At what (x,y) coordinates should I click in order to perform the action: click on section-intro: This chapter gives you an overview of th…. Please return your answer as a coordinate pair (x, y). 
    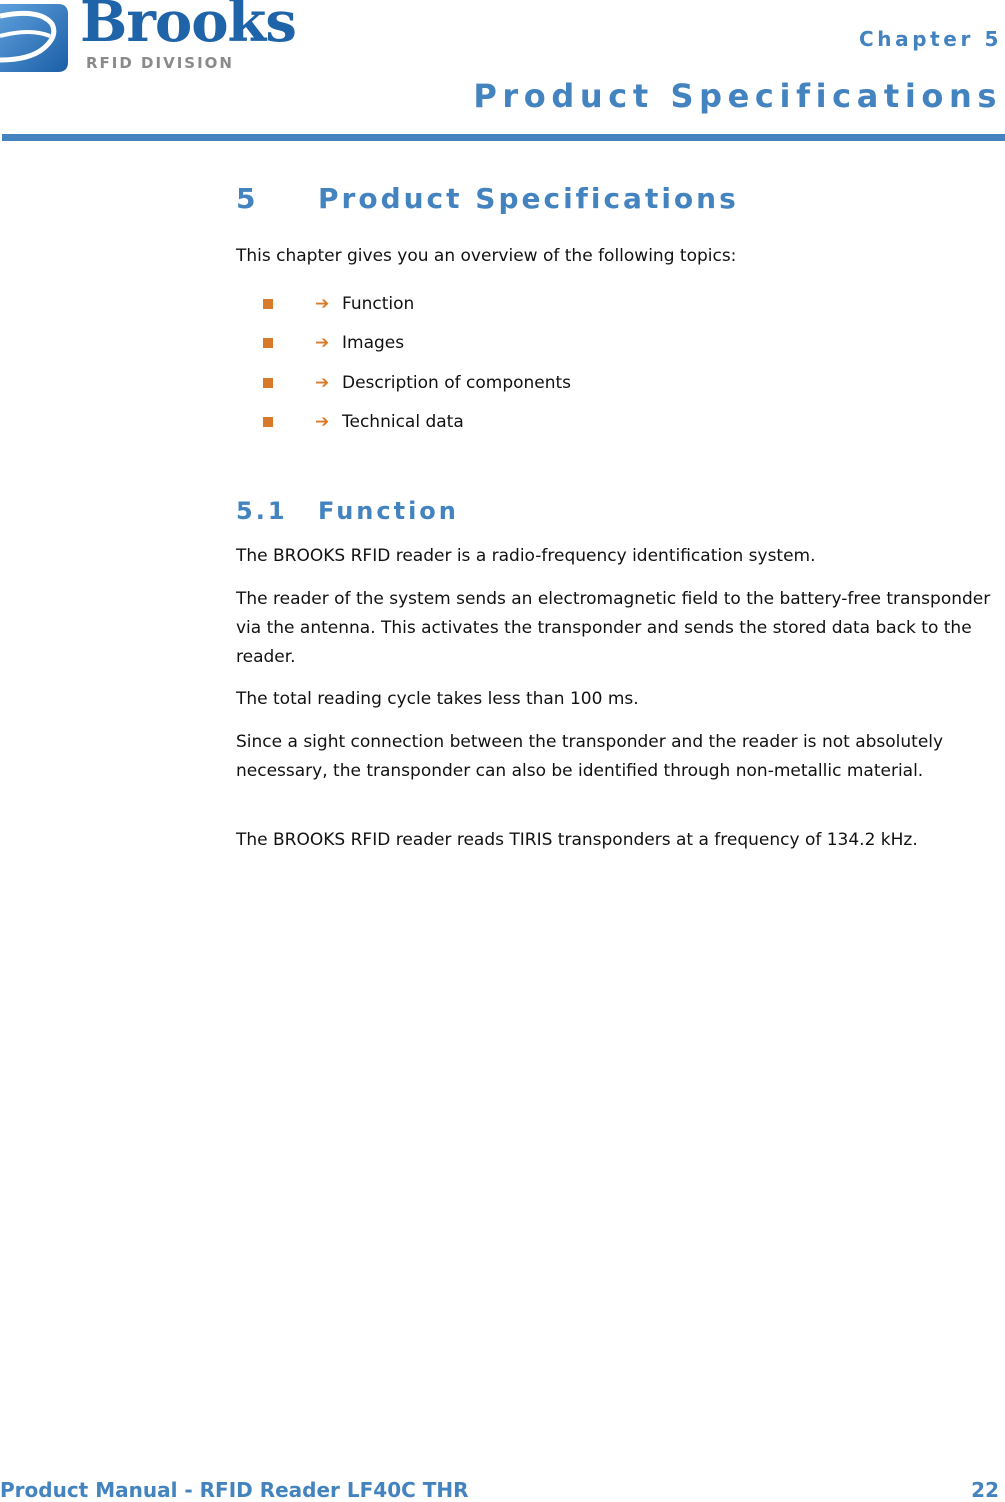
    Looking at the image, I should click on (486, 256).